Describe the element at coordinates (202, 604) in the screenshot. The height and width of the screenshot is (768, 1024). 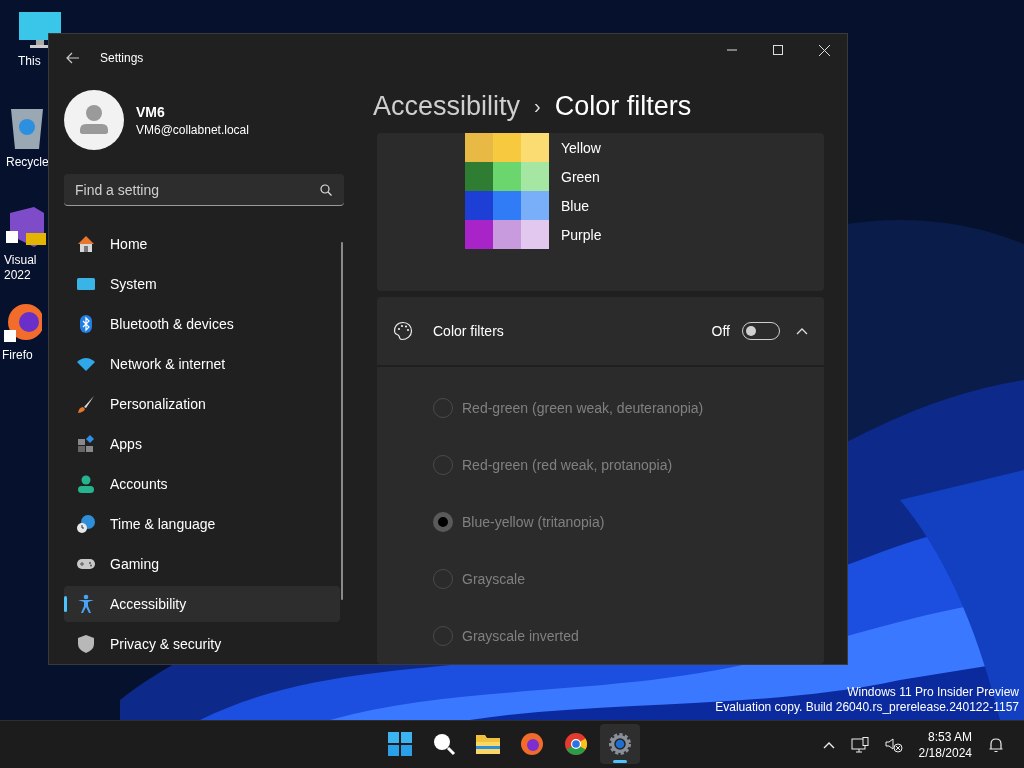
I see `sidebar-item: Accessibility` at that location.